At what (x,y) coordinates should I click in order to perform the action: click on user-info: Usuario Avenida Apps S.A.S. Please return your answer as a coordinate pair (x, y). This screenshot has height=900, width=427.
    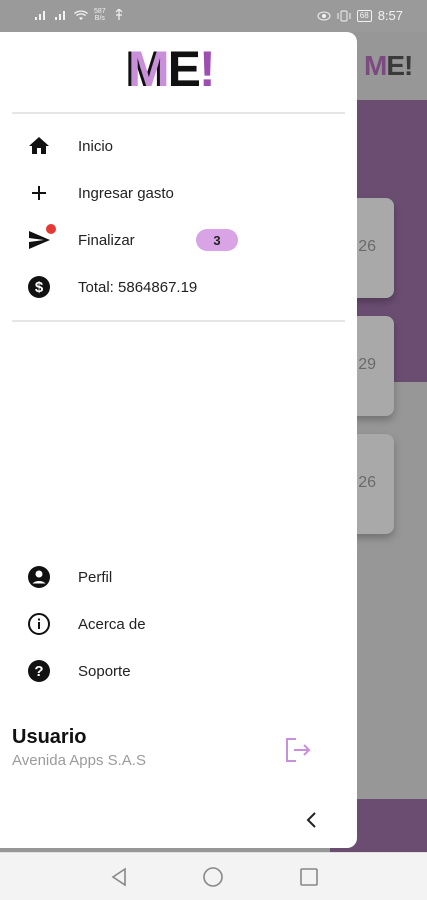
    Looking at the image, I should click on (79, 747).